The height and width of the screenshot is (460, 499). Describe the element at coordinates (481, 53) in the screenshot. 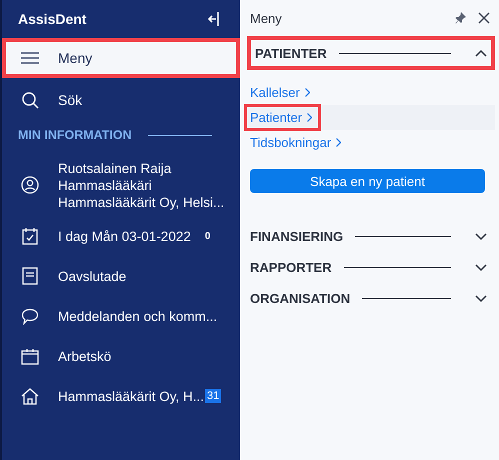

I see `chevron-up-icon` at that location.